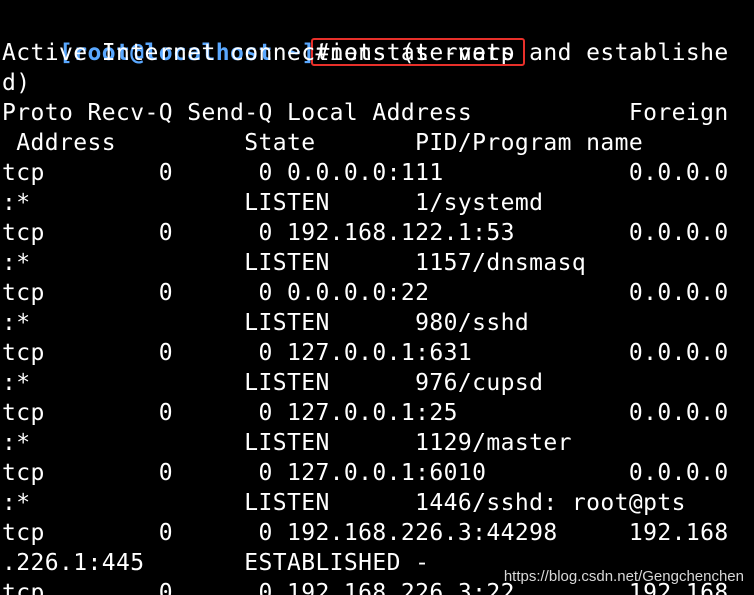 This screenshot has height=595, width=754. I want to click on output-line: tcp 0 0 192.168.122.1:53 0.0.0.0, so click(365, 233).